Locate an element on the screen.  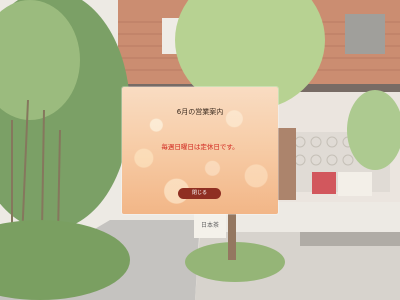
notice-message: 毎週日曜日は定休日です。 is located at coordinates (200, 147).